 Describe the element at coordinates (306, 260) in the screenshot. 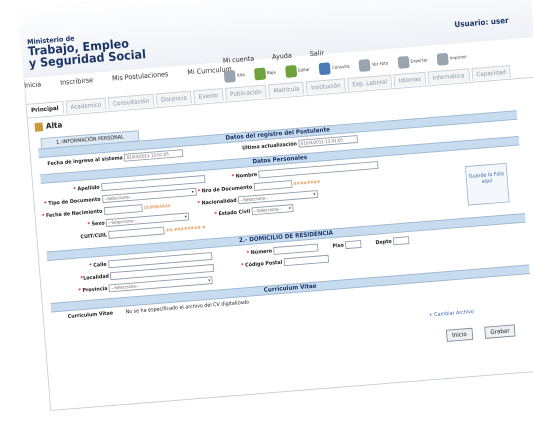

I see `codigo-postal-input` at that location.